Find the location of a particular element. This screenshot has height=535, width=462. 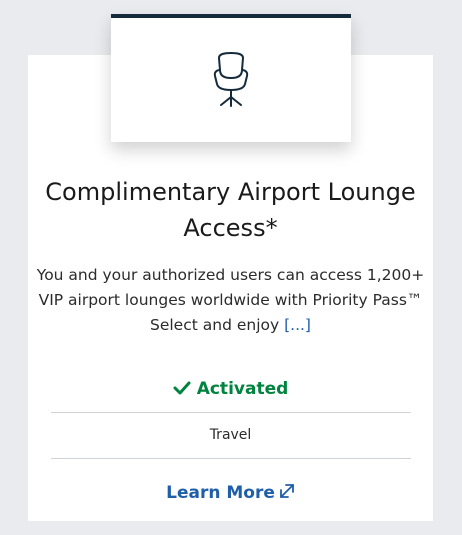

benefit-icon-tile is located at coordinates (231, 78).